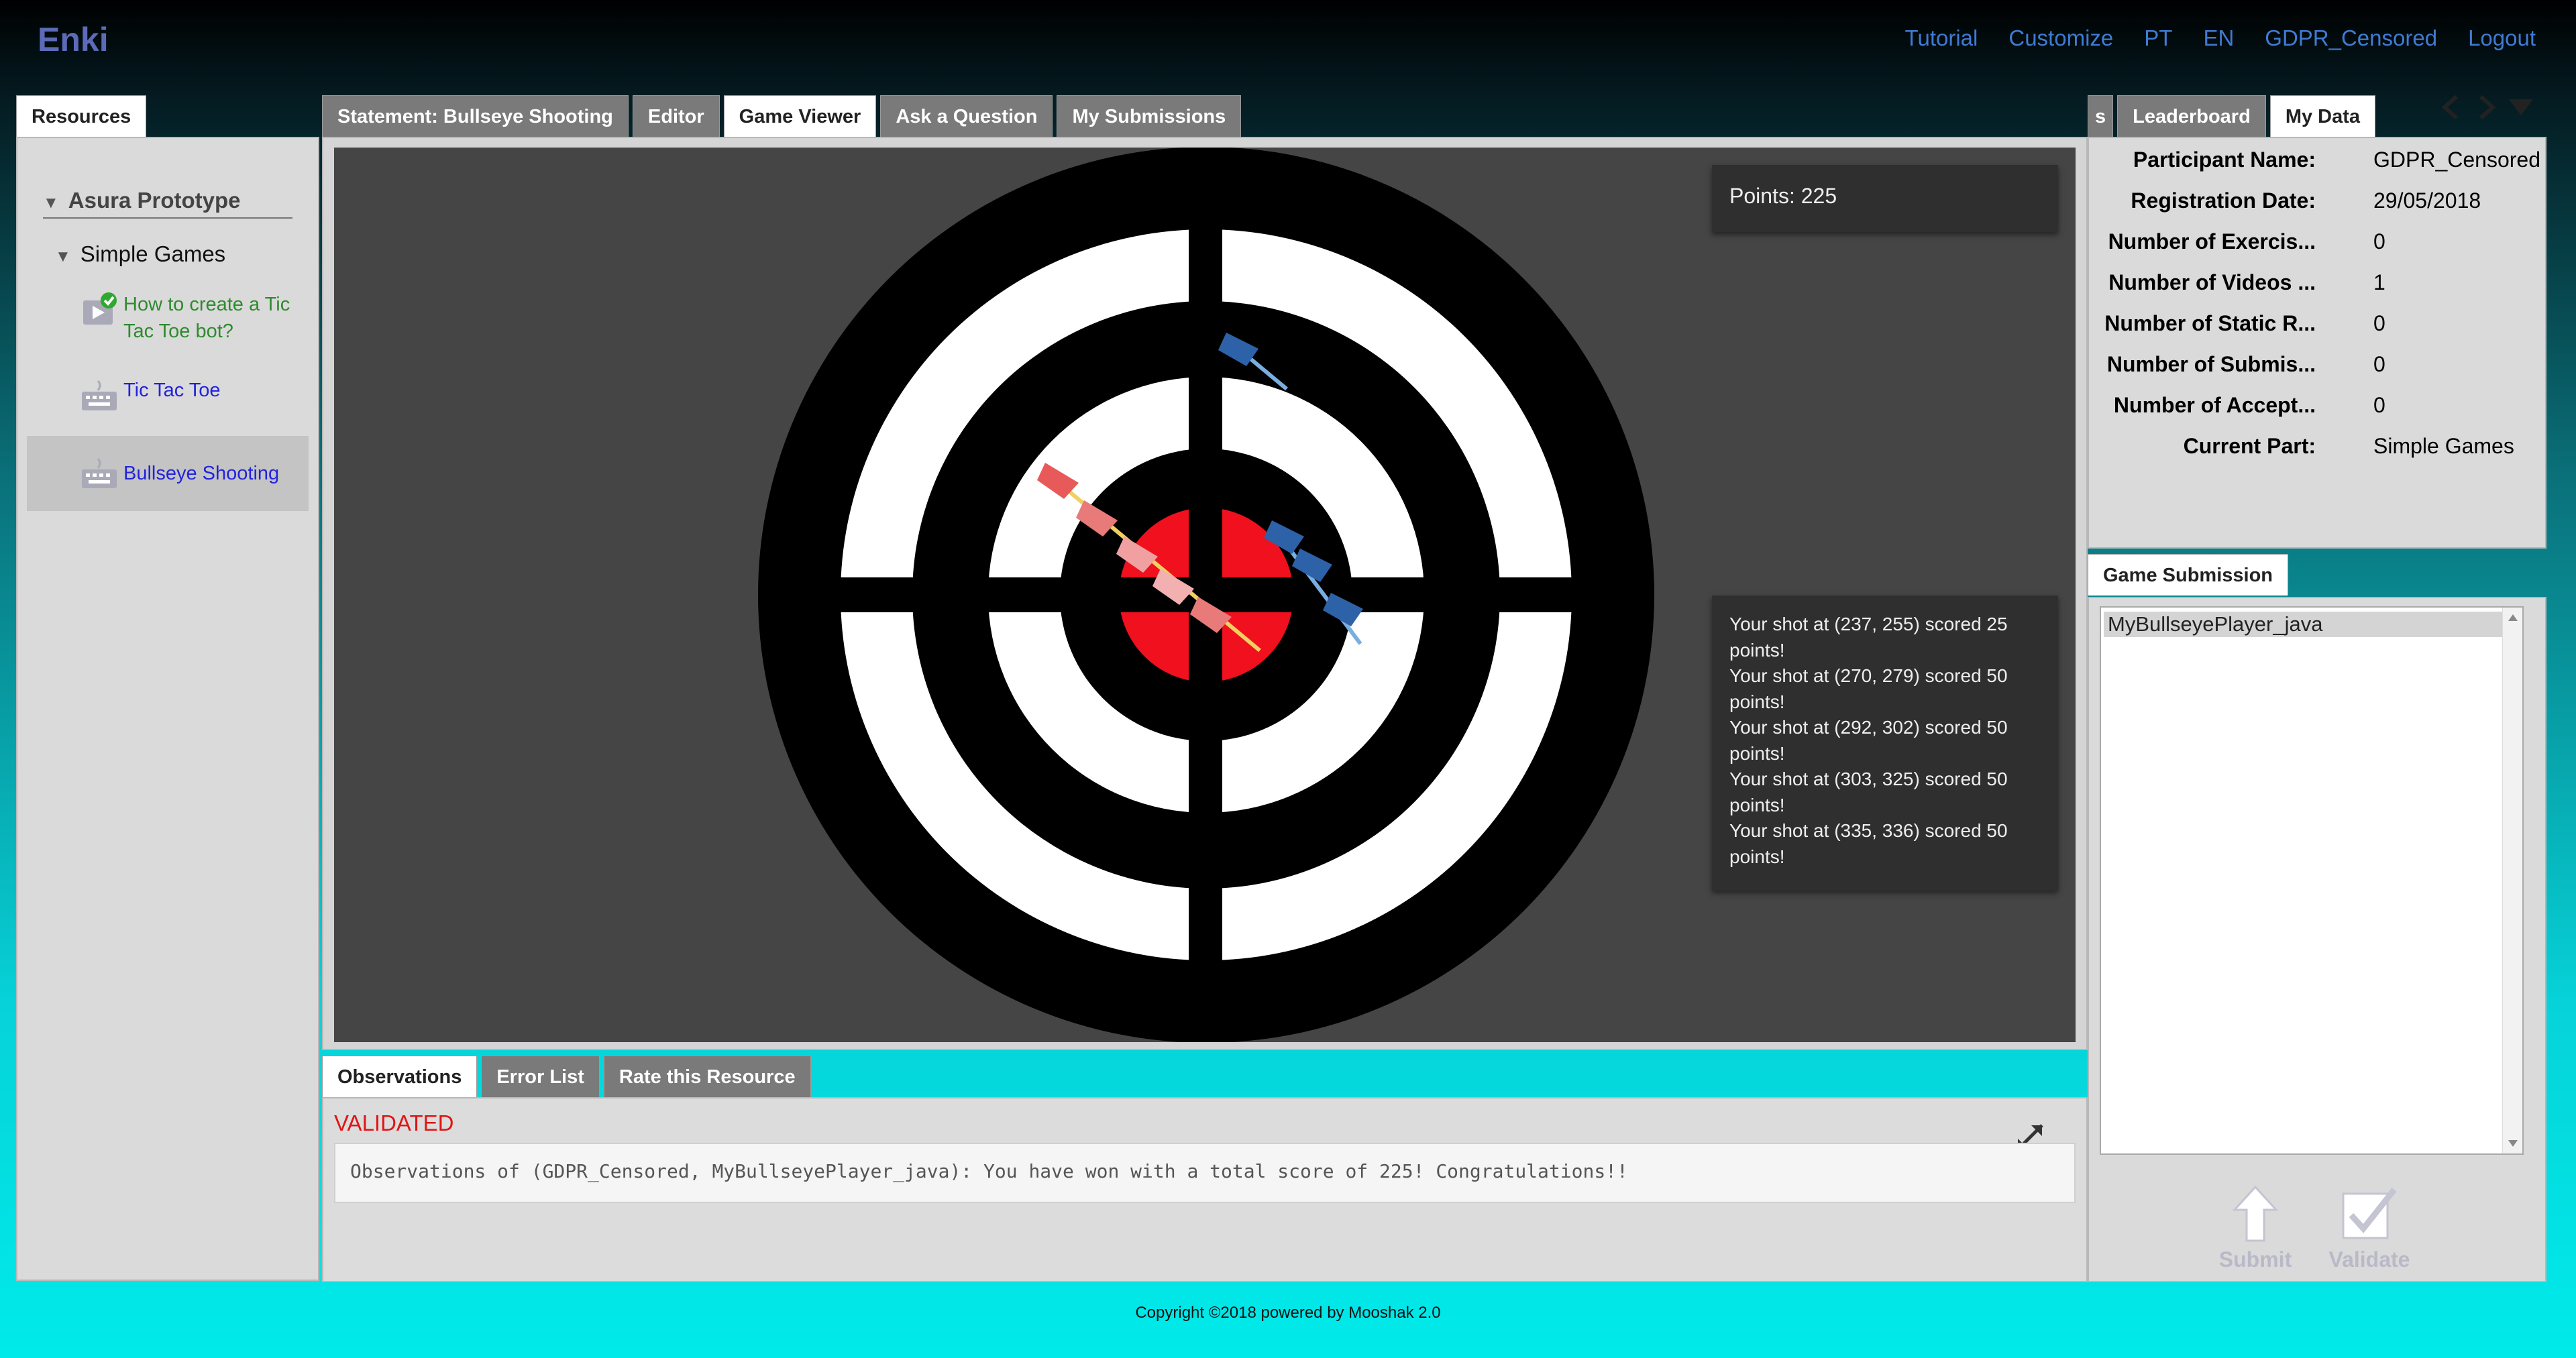  Describe the element at coordinates (2255, 1259) in the screenshot. I see `submit-label: Submit` at that location.